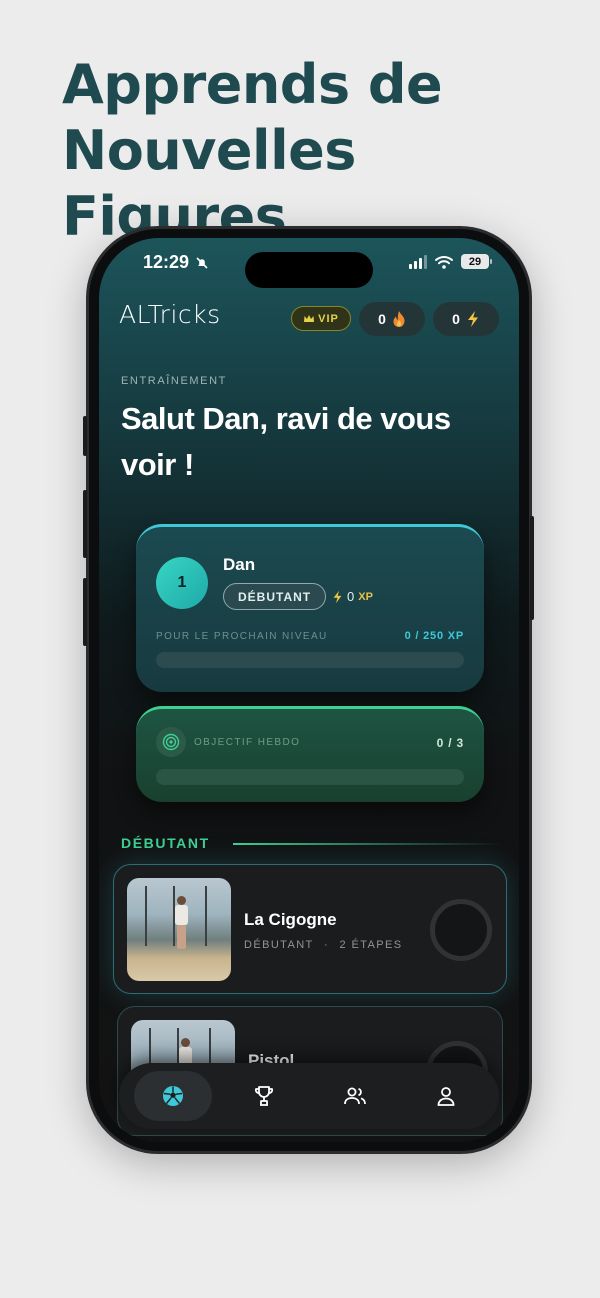  I want to click on volume-down-button, so click(85, 612).